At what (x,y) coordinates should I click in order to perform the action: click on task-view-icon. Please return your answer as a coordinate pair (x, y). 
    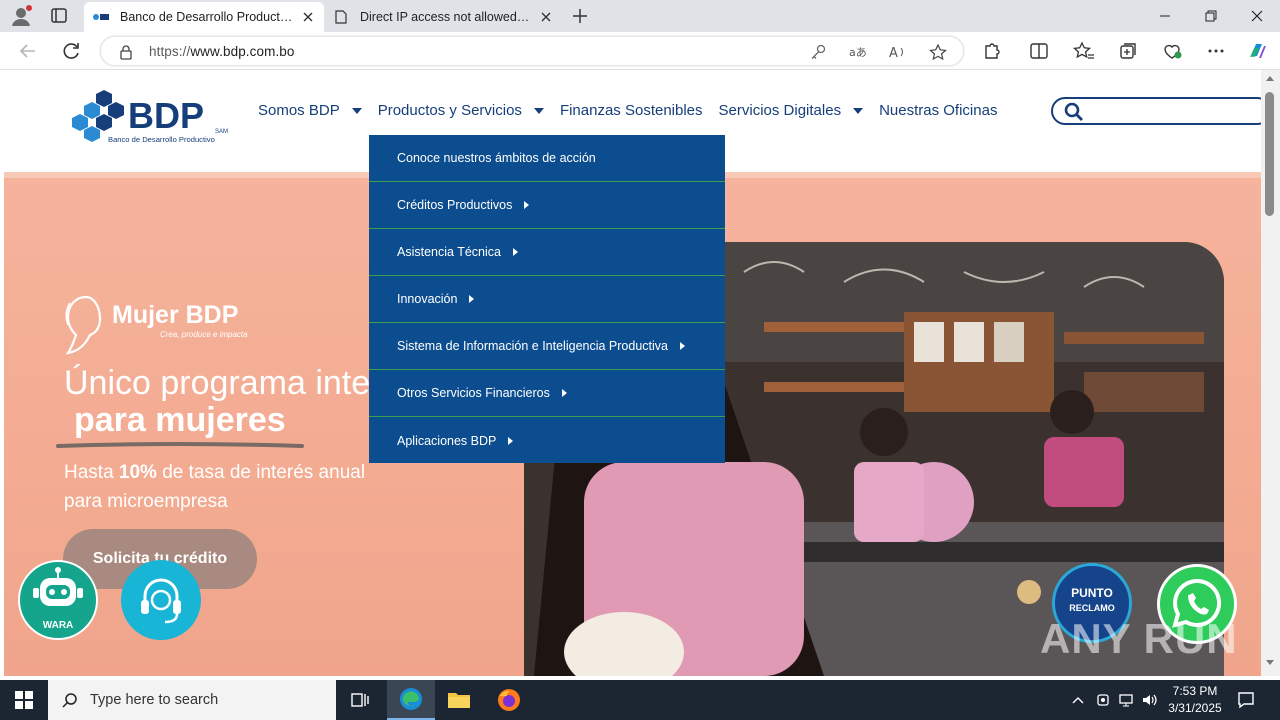
    Looking at the image, I should click on (360, 700).